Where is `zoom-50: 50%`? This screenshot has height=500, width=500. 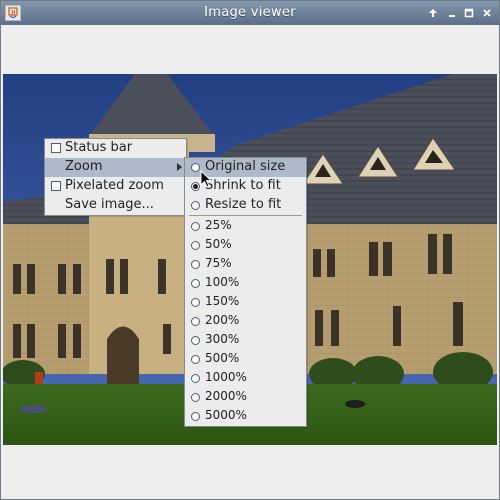 zoom-50: 50% is located at coordinates (245, 245).